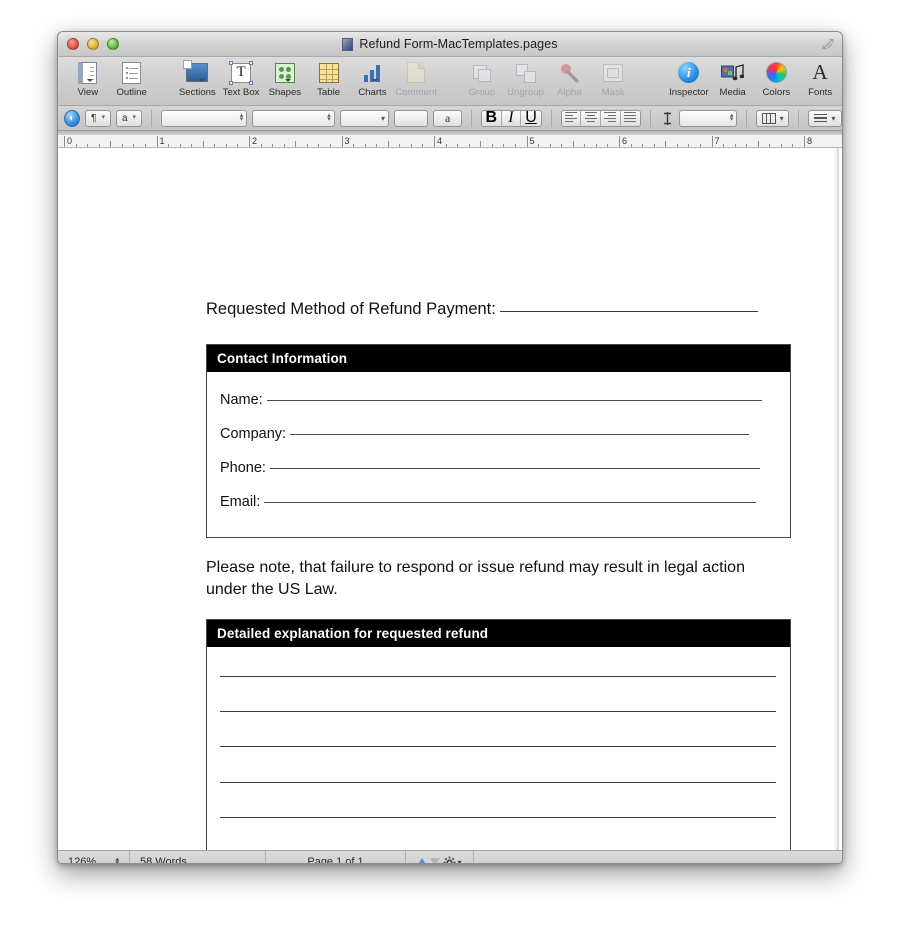 The image size is (900, 939). Describe the element at coordinates (491, 118) in the screenshot. I see `bold-button: B` at that location.